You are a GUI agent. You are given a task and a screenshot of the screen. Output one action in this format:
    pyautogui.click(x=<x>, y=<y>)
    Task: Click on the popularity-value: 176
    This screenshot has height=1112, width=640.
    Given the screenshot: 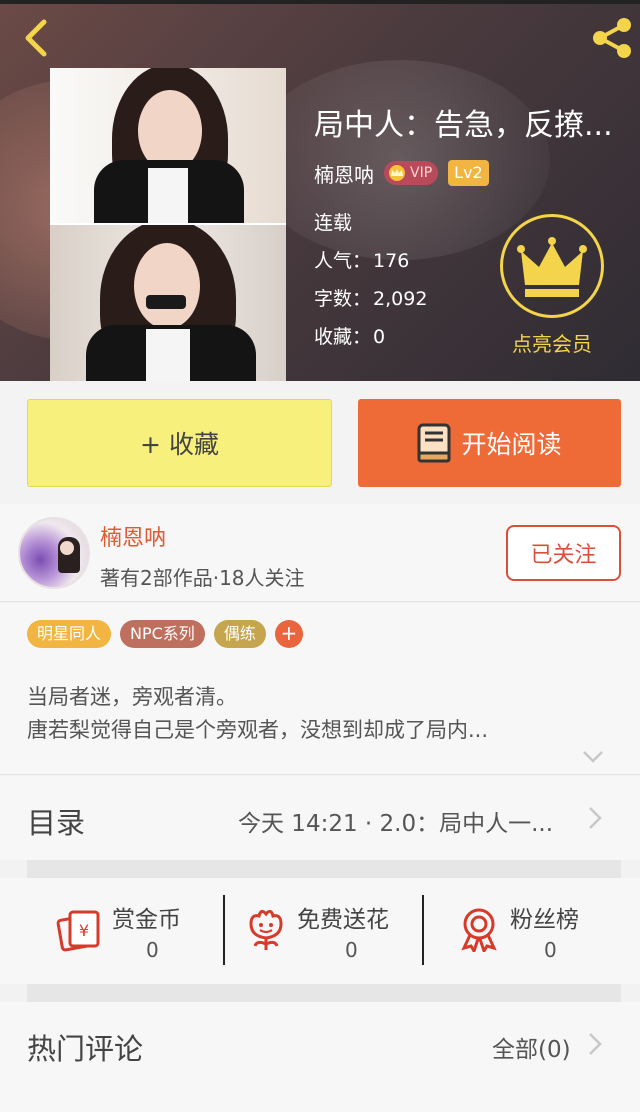 What is the action you would take?
    pyautogui.click(x=391, y=261)
    